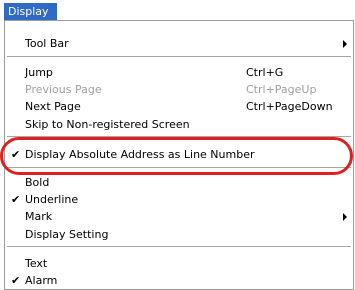  Describe the element at coordinates (53, 106) in the screenshot. I see `menu-item-label: Next Page` at that location.